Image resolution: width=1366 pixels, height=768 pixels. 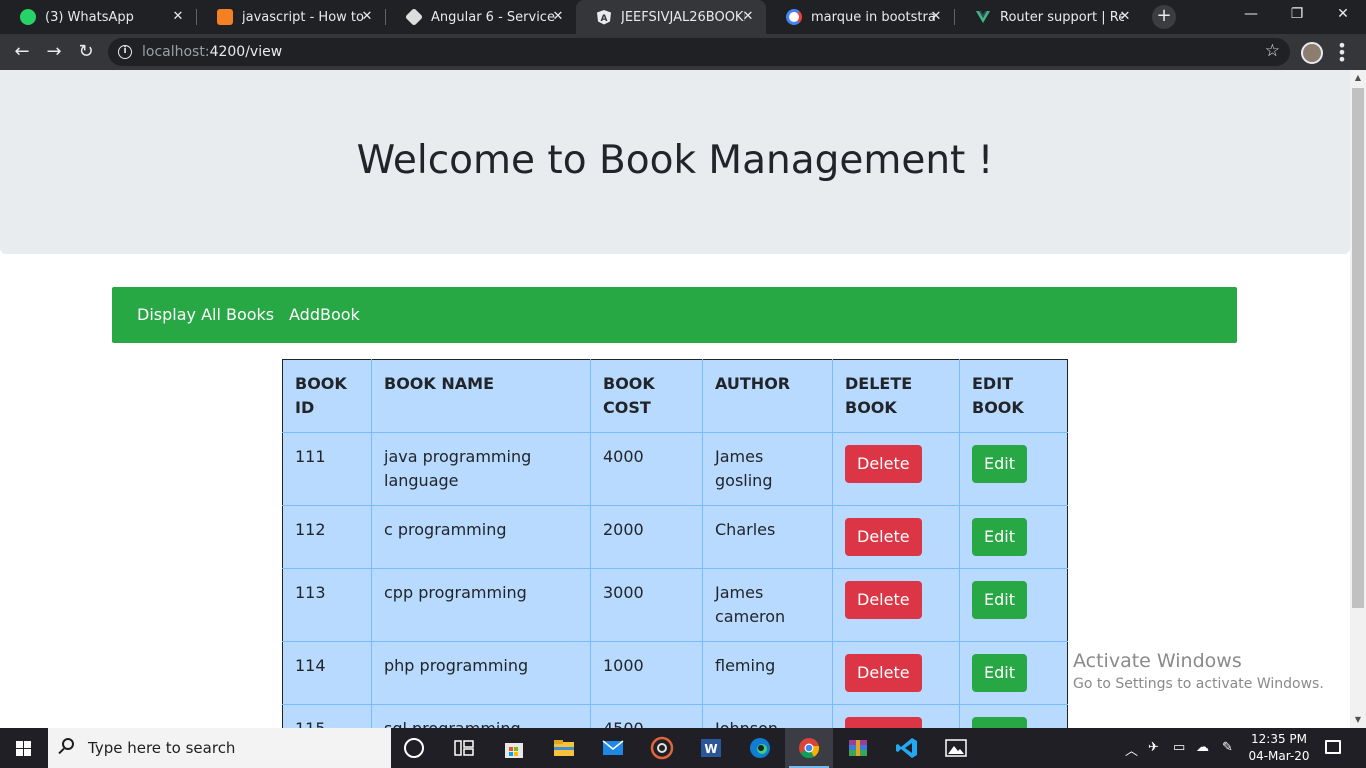 I want to click on battery-icon: ▭, so click(x=1179, y=747).